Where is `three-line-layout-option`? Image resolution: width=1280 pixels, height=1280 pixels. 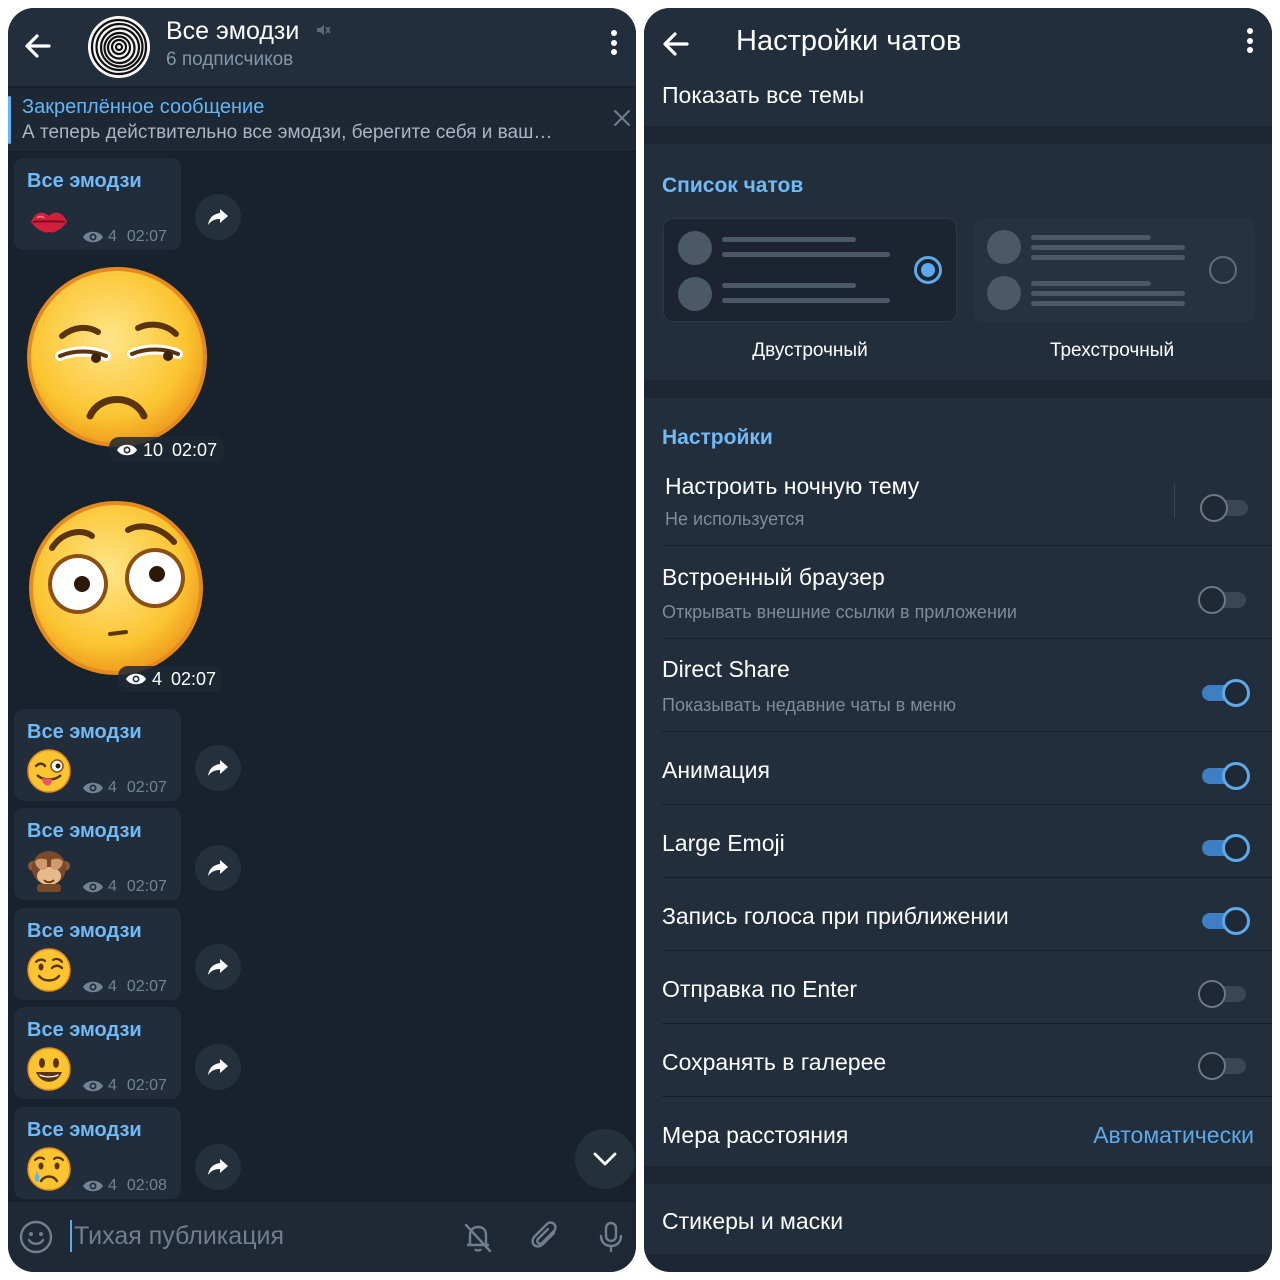
three-line-layout-option is located at coordinates (1114, 270).